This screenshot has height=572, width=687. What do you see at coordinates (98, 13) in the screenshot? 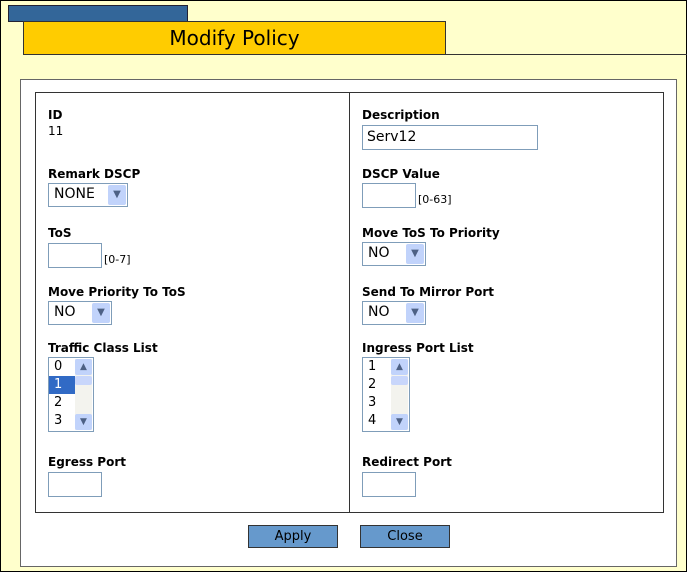
I see `header-tab-bar` at bounding box center [98, 13].